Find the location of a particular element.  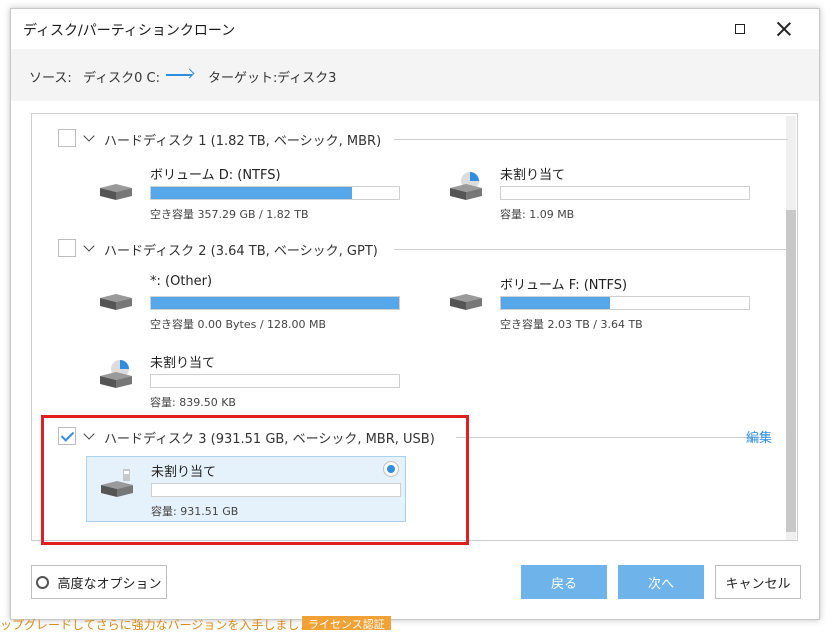

license-activation-button: ライセンス認証 is located at coordinates (346, 623).